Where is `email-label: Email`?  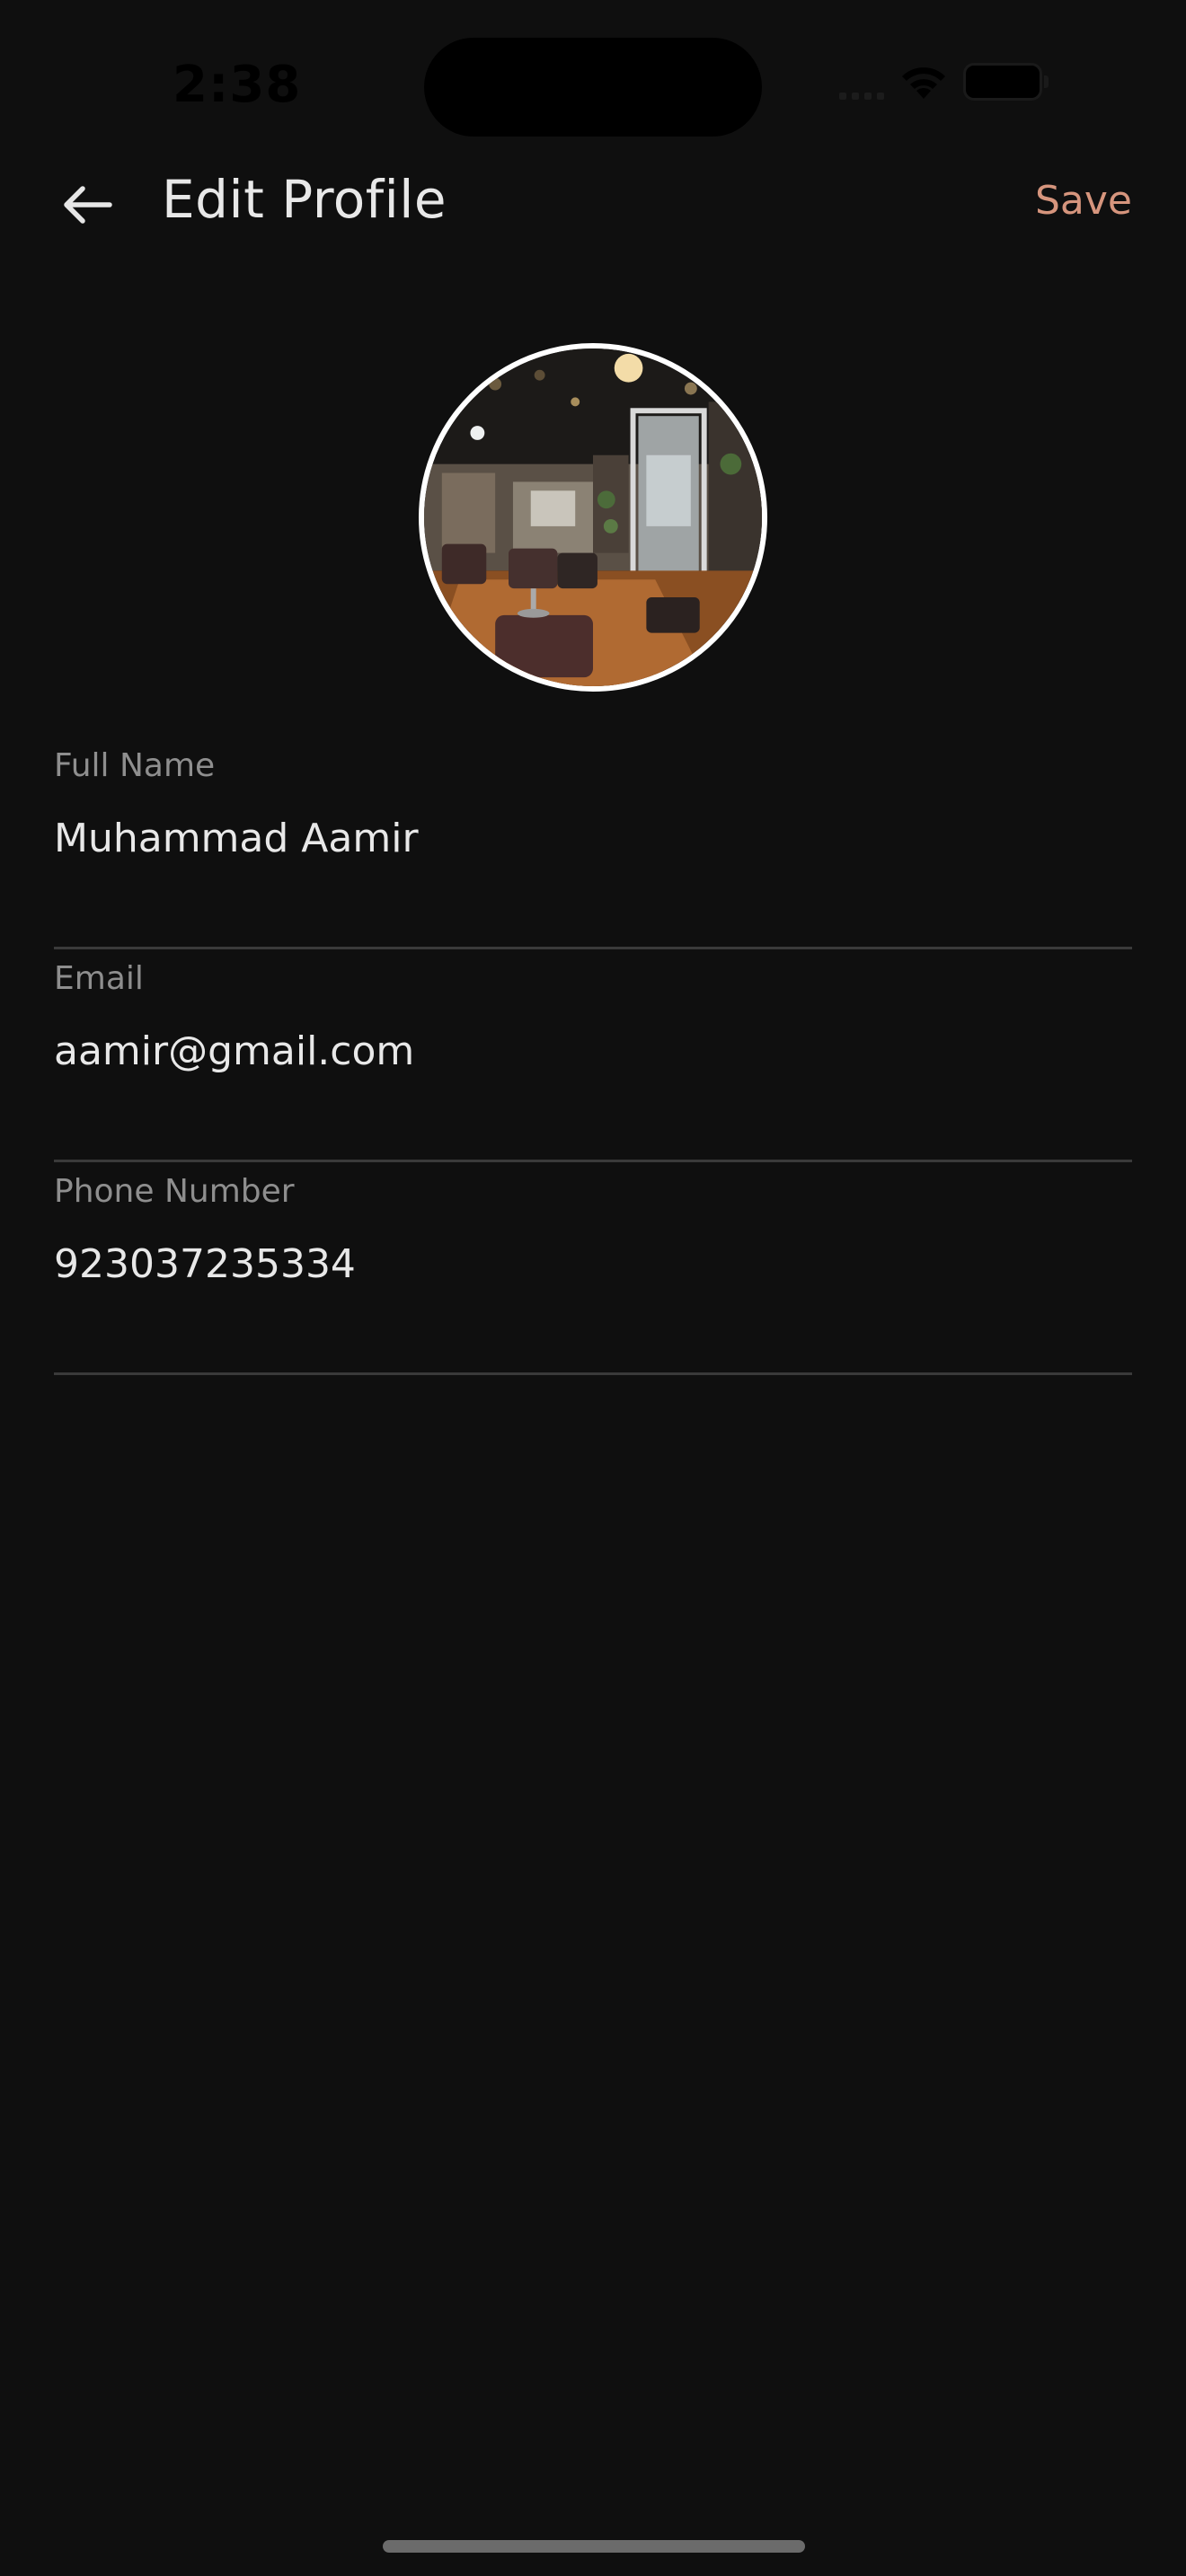
email-label: Email is located at coordinates (99, 978).